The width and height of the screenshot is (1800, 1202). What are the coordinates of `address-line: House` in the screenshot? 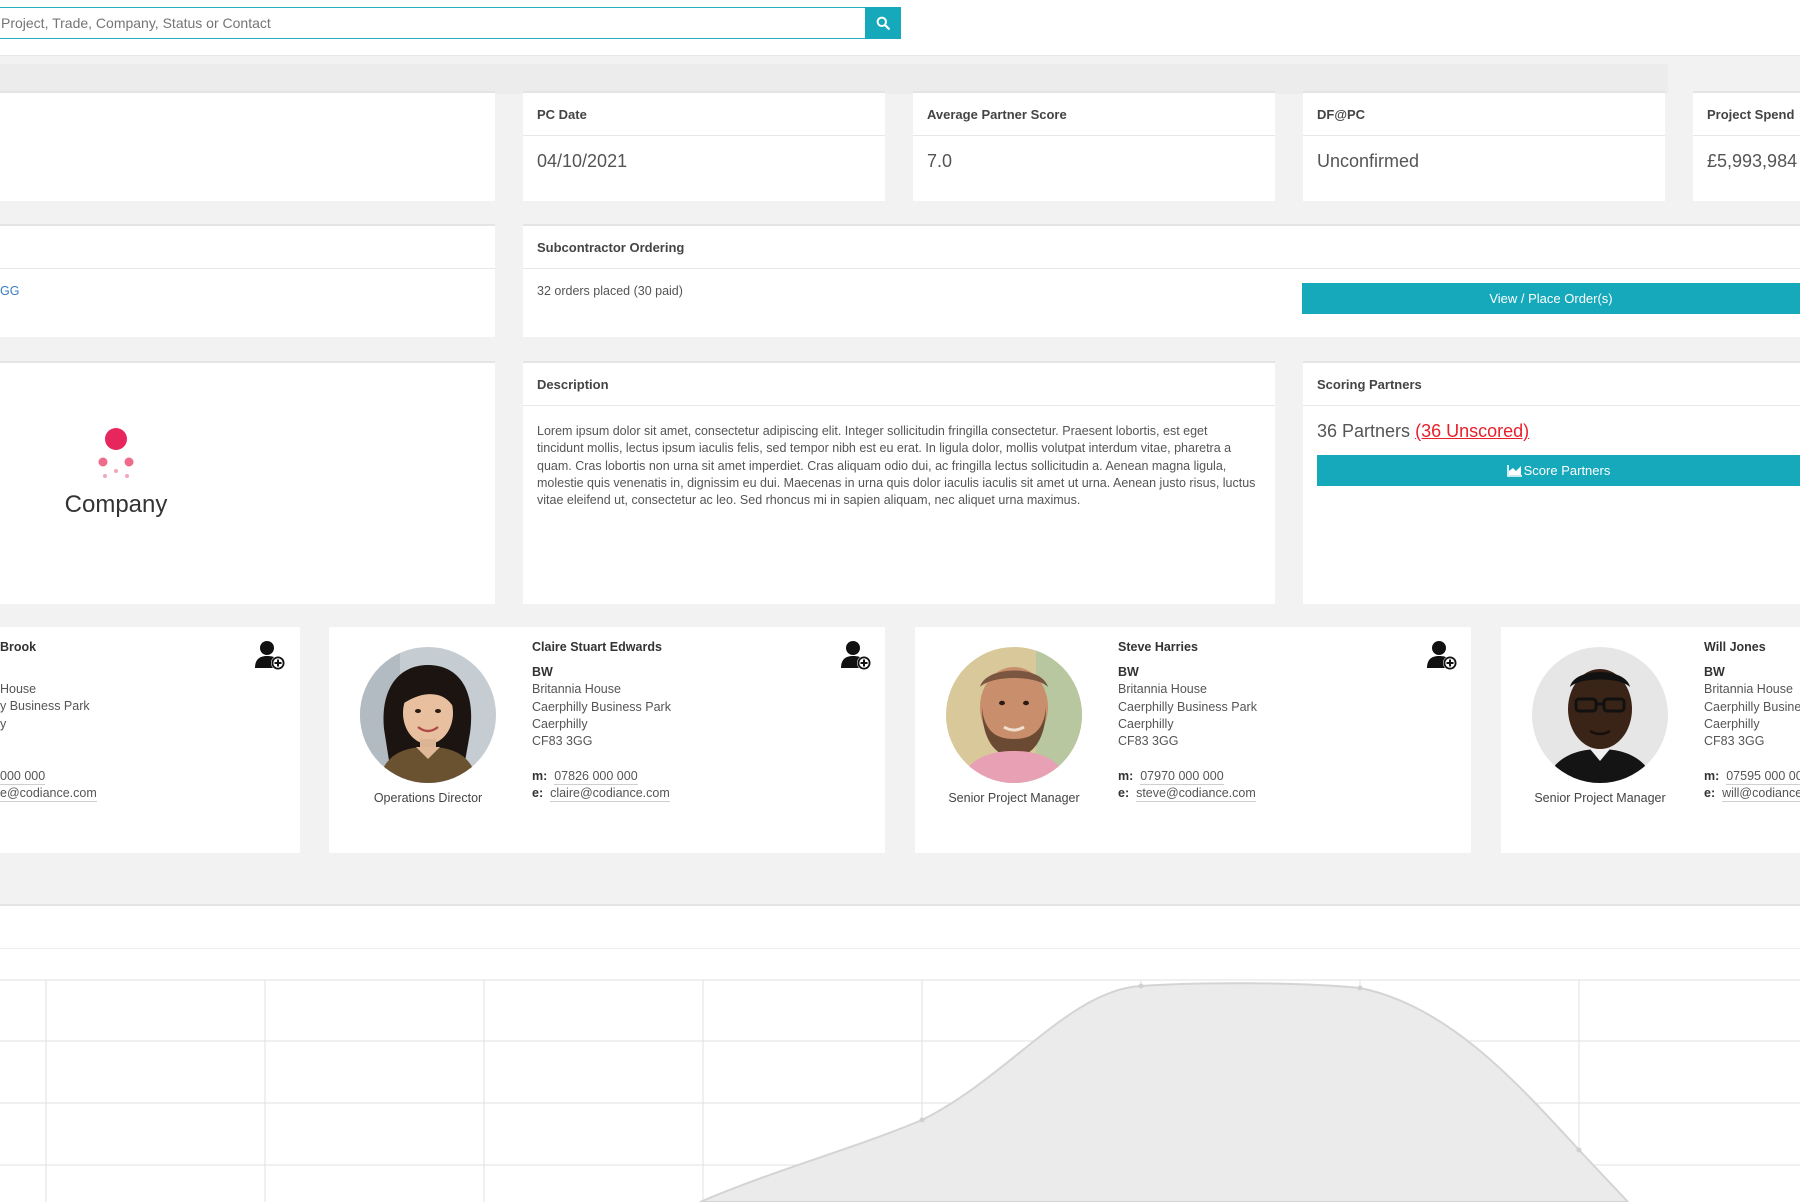 It's located at (18, 689).